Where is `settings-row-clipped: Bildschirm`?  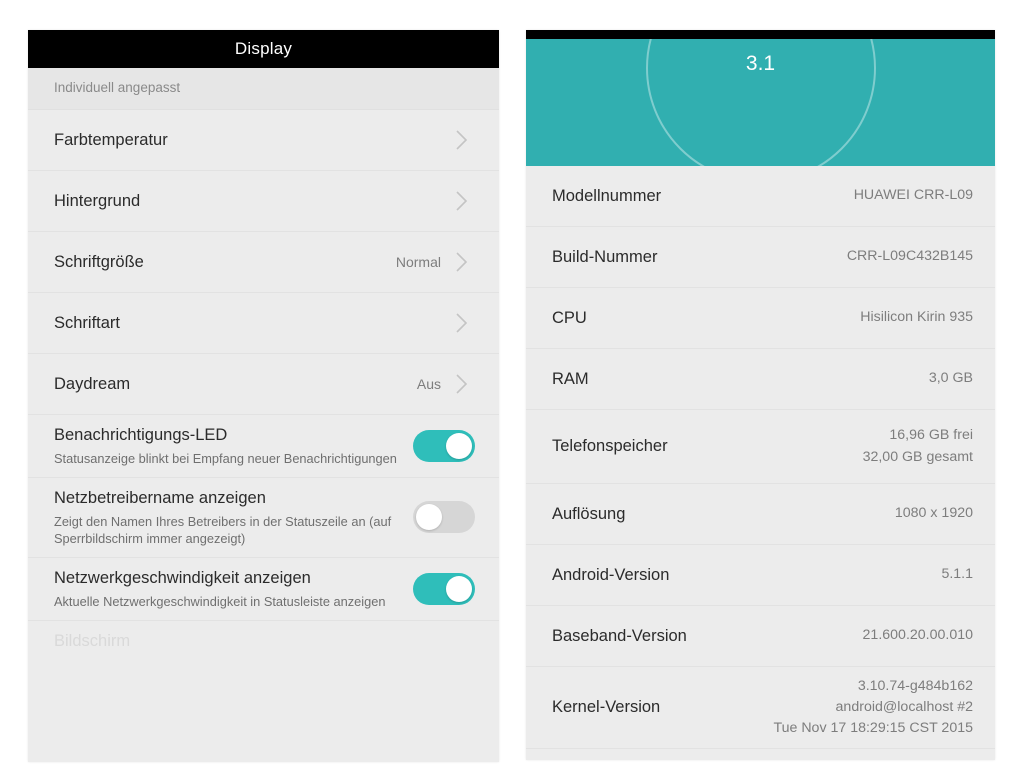 settings-row-clipped: Bildschirm is located at coordinates (263, 641).